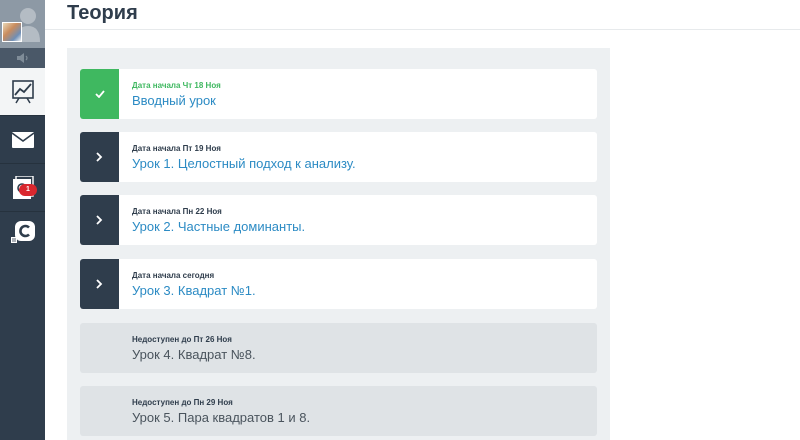 The height and width of the screenshot is (440, 800). Describe the element at coordinates (221, 417) in the screenshot. I see `lesson-title: Урок 5. Пара квадратов 1 и 8.` at that location.